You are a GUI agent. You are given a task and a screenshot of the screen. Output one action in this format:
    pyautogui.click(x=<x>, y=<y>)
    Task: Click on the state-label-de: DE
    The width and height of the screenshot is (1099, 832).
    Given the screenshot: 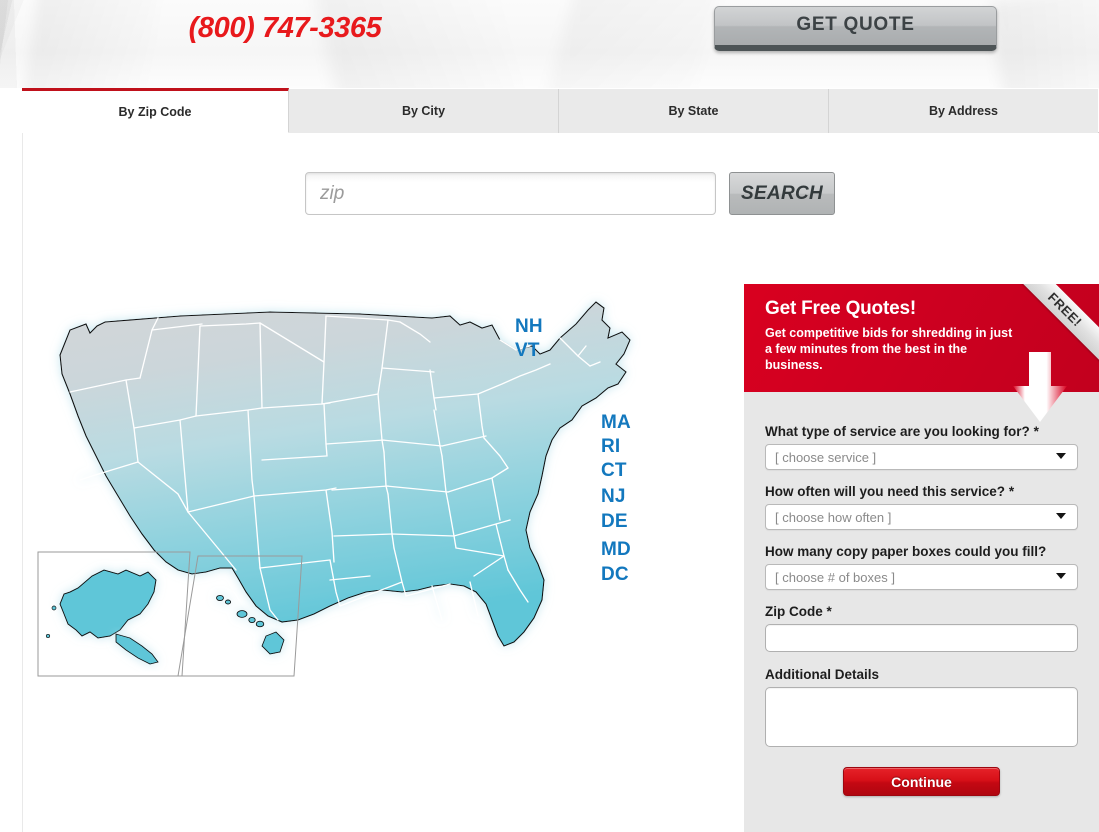 What is the action you would take?
    pyautogui.click(x=614, y=522)
    